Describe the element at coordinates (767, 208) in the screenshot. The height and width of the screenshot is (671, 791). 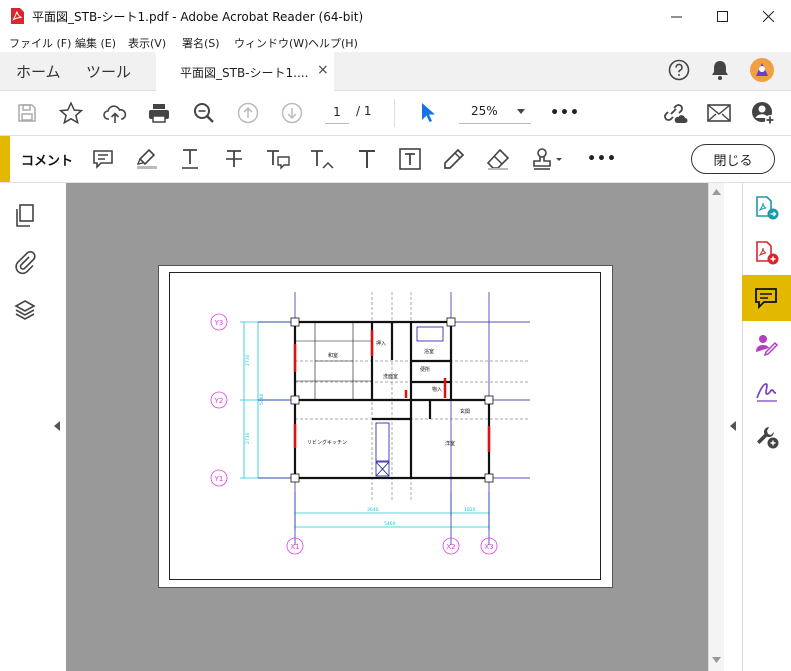
I see `export-pdf-icon` at that location.